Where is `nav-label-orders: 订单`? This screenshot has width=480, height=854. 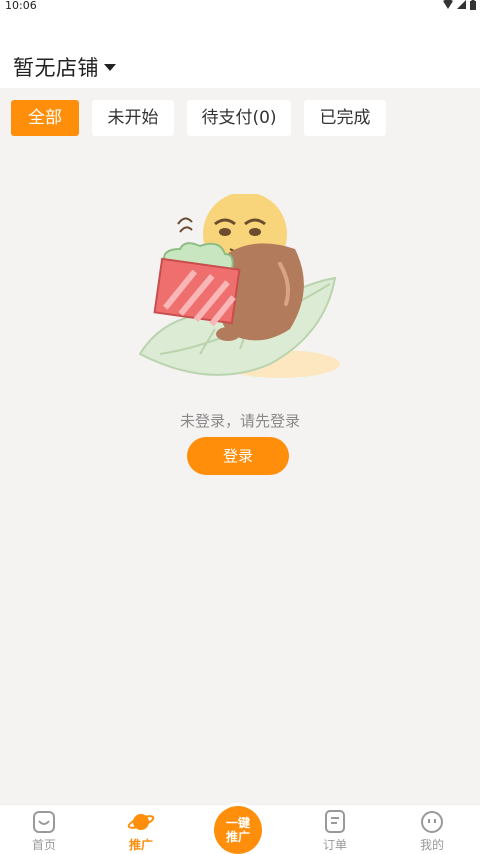 nav-label-orders: 订单 is located at coordinates (334, 845).